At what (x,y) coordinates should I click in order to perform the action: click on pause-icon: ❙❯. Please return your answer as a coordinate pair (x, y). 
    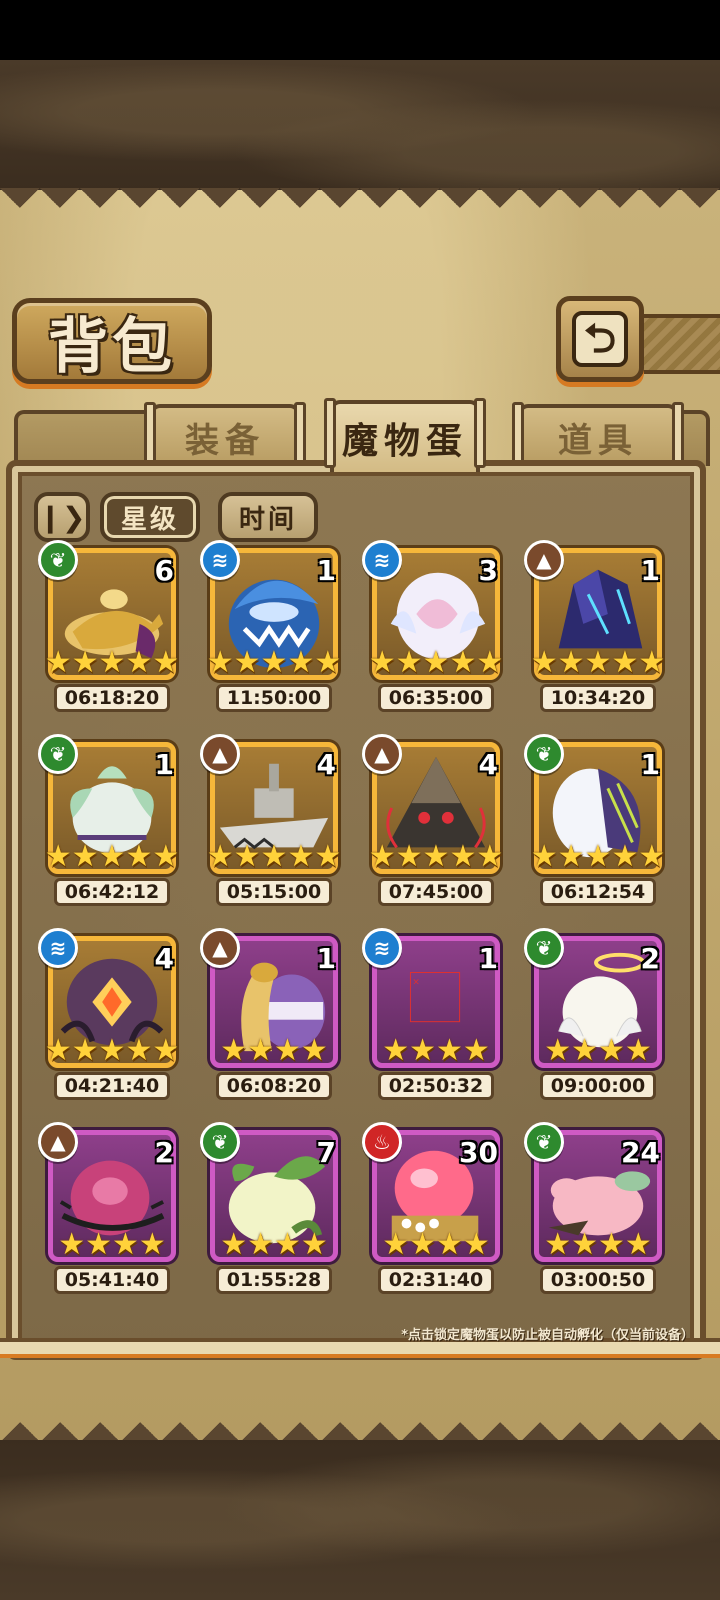
    Looking at the image, I should click on (62, 517).